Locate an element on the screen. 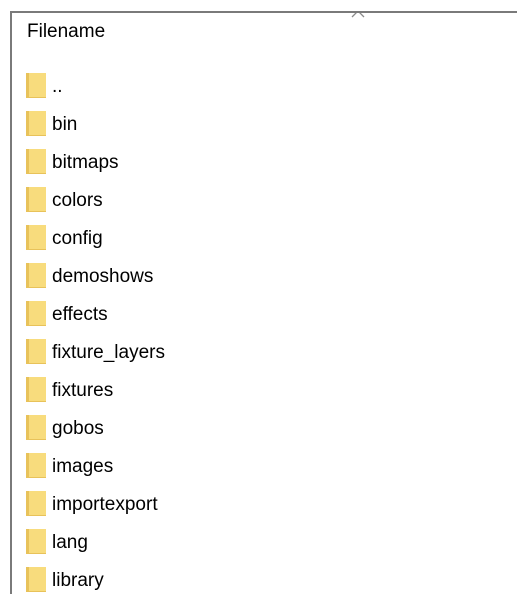 The image size is (517, 594). list-item-label: images is located at coordinates (83, 466).